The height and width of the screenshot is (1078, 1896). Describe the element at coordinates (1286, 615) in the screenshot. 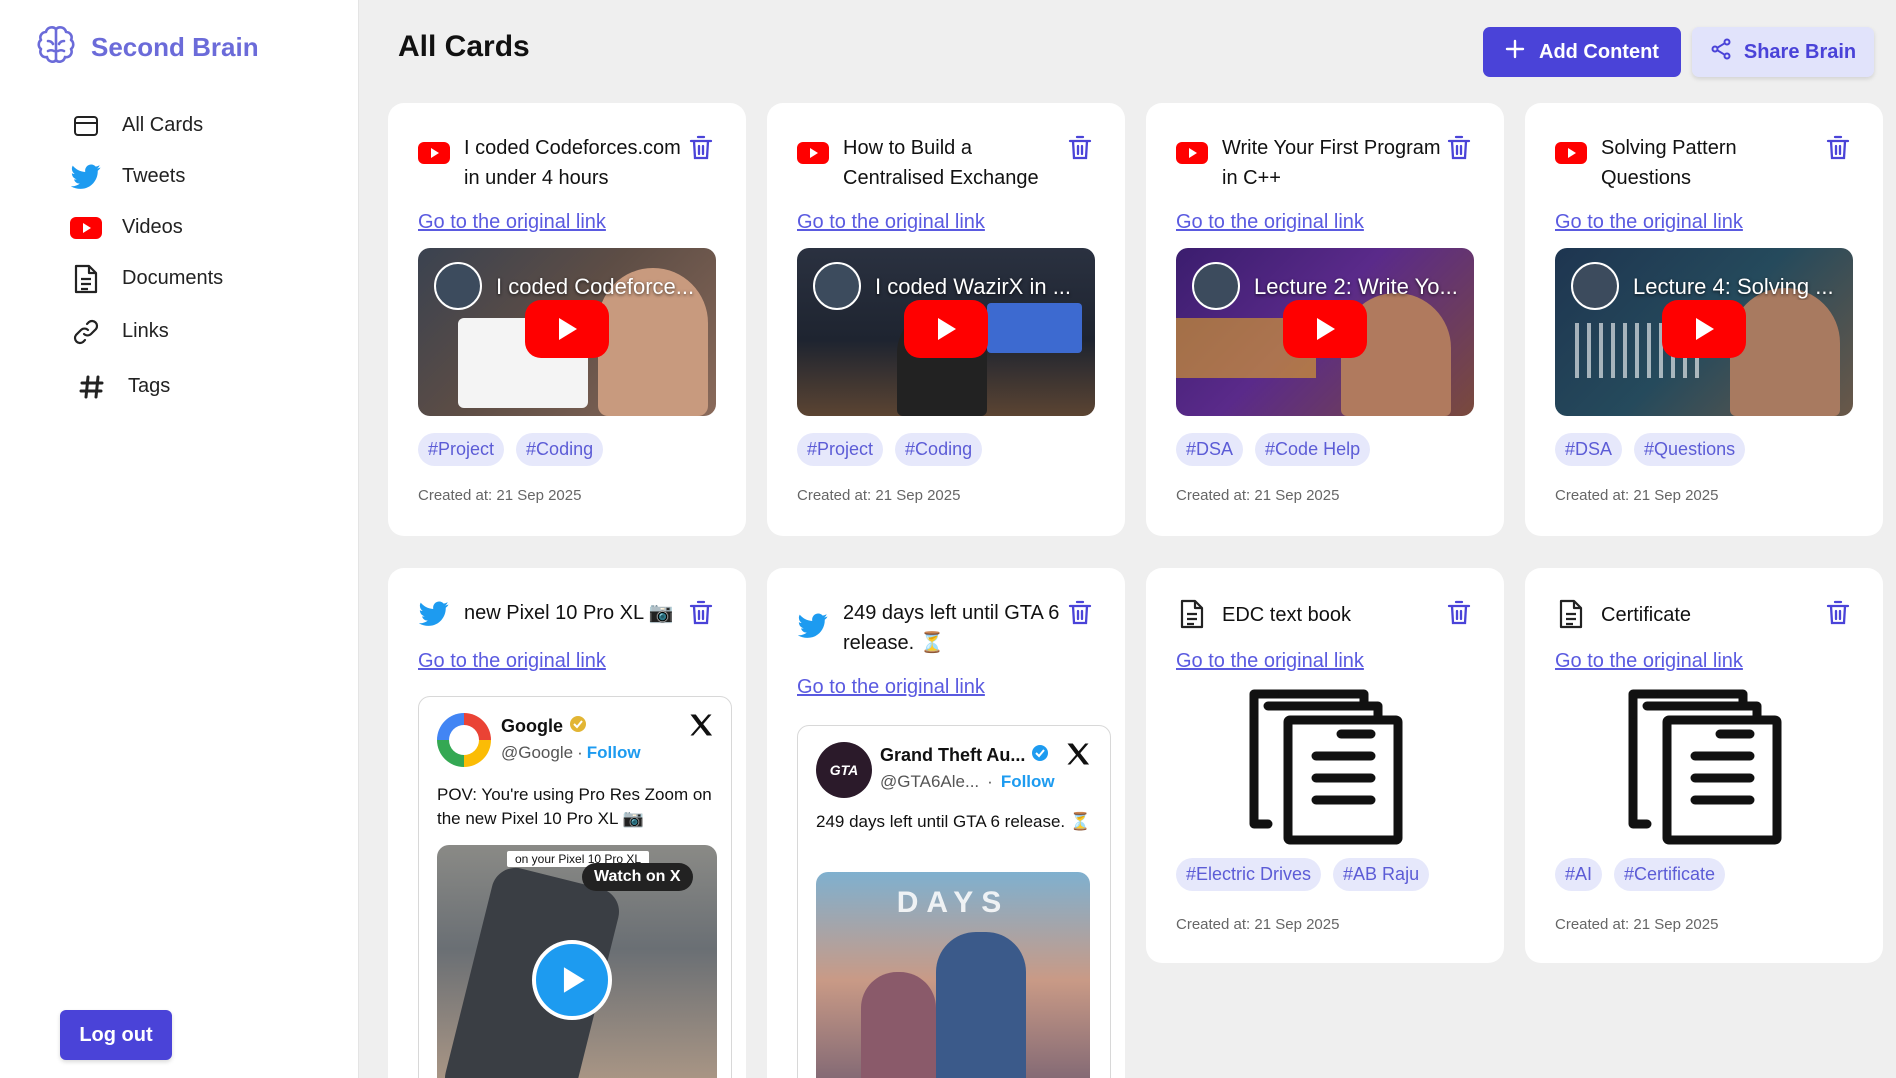

I see `card-title: EDC text book` at that location.